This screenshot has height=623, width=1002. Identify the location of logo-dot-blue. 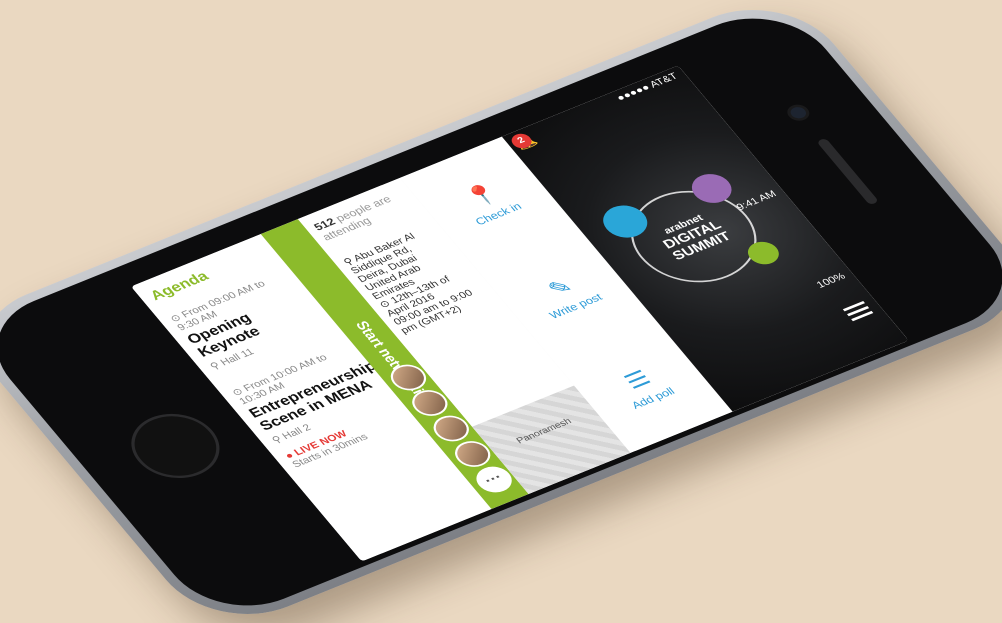
(625, 221).